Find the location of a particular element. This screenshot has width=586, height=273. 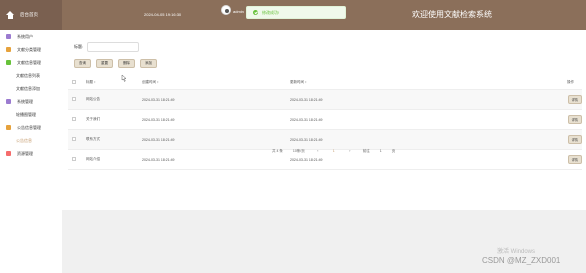

cell-title: 联系方式 is located at coordinates (93, 139).